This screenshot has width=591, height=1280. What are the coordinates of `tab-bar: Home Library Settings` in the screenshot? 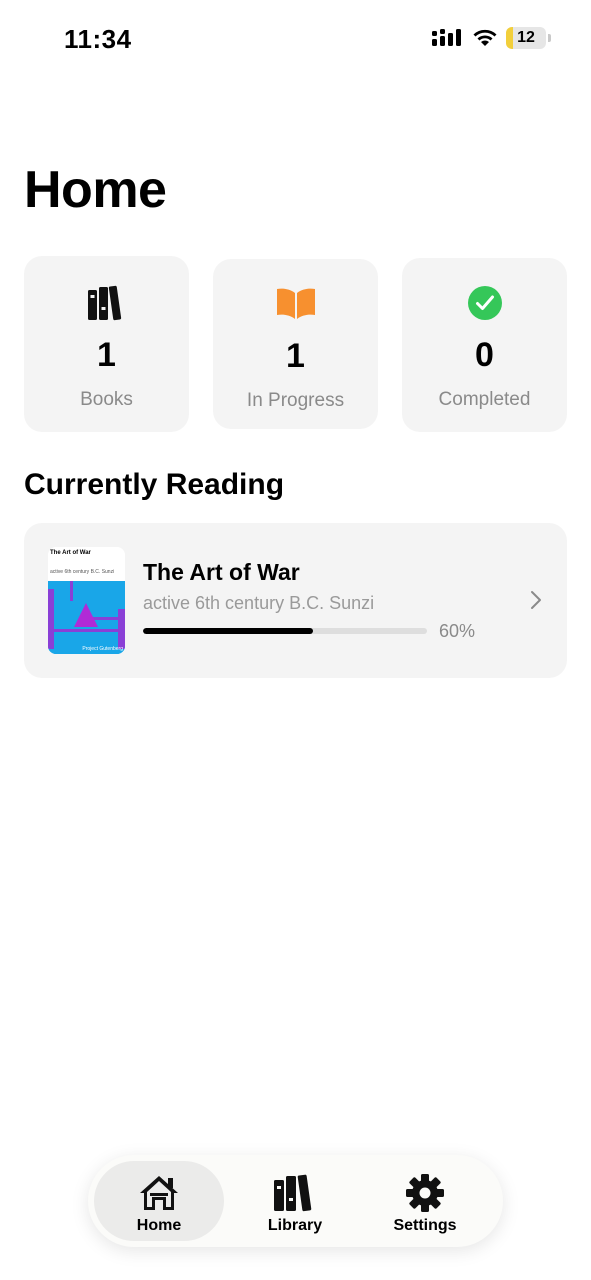 It's located at (295, 1201).